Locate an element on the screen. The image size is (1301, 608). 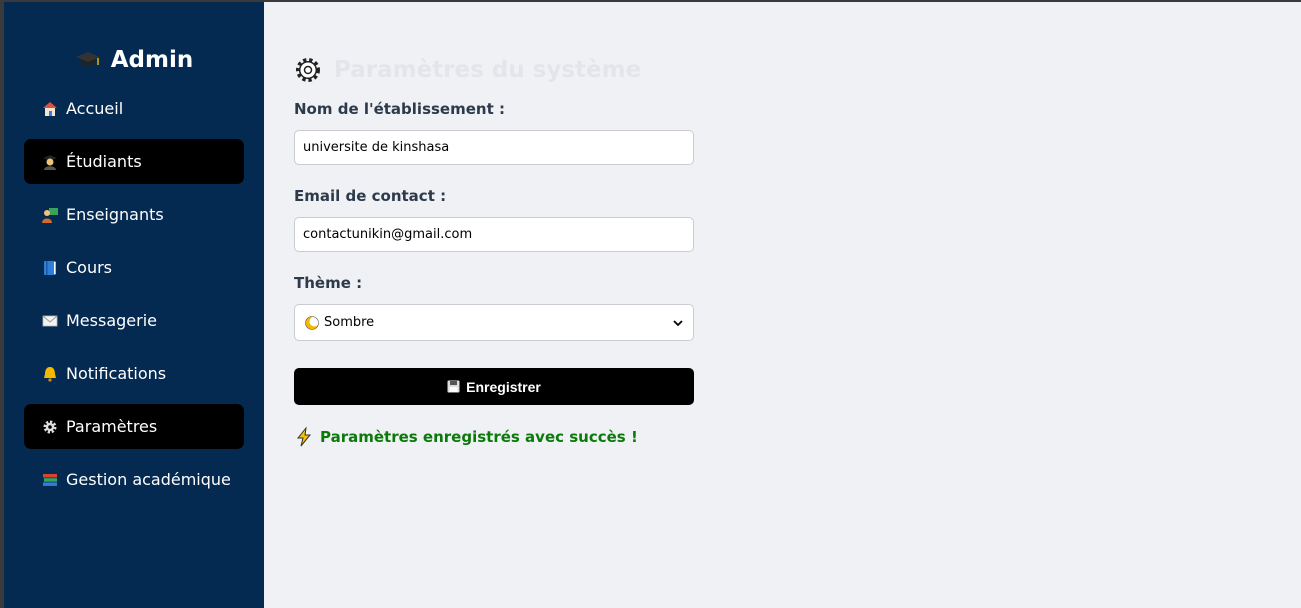
books-icon is located at coordinates (50, 479).